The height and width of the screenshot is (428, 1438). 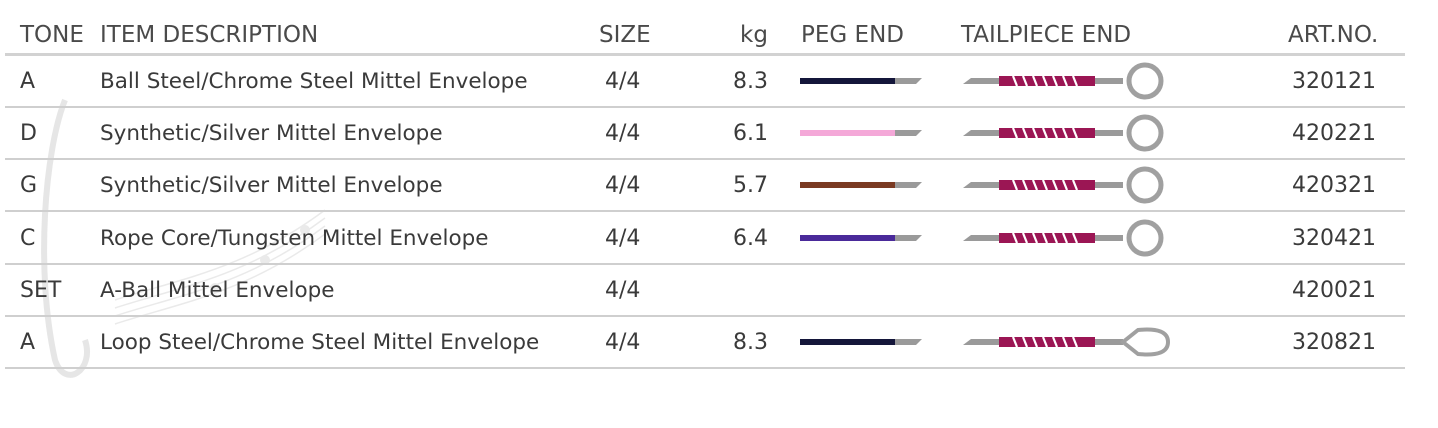 I want to click on row-tone: C, so click(x=28, y=238).